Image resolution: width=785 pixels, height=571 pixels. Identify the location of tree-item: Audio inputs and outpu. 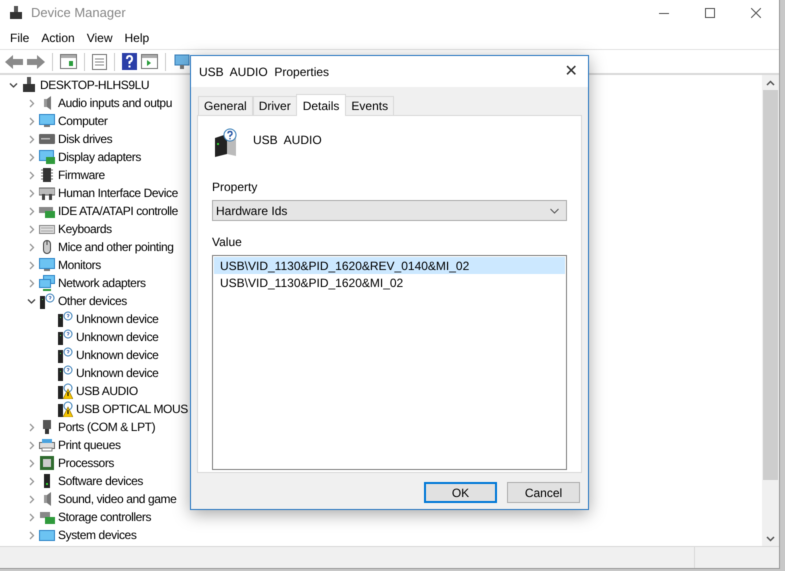
(115, 103).